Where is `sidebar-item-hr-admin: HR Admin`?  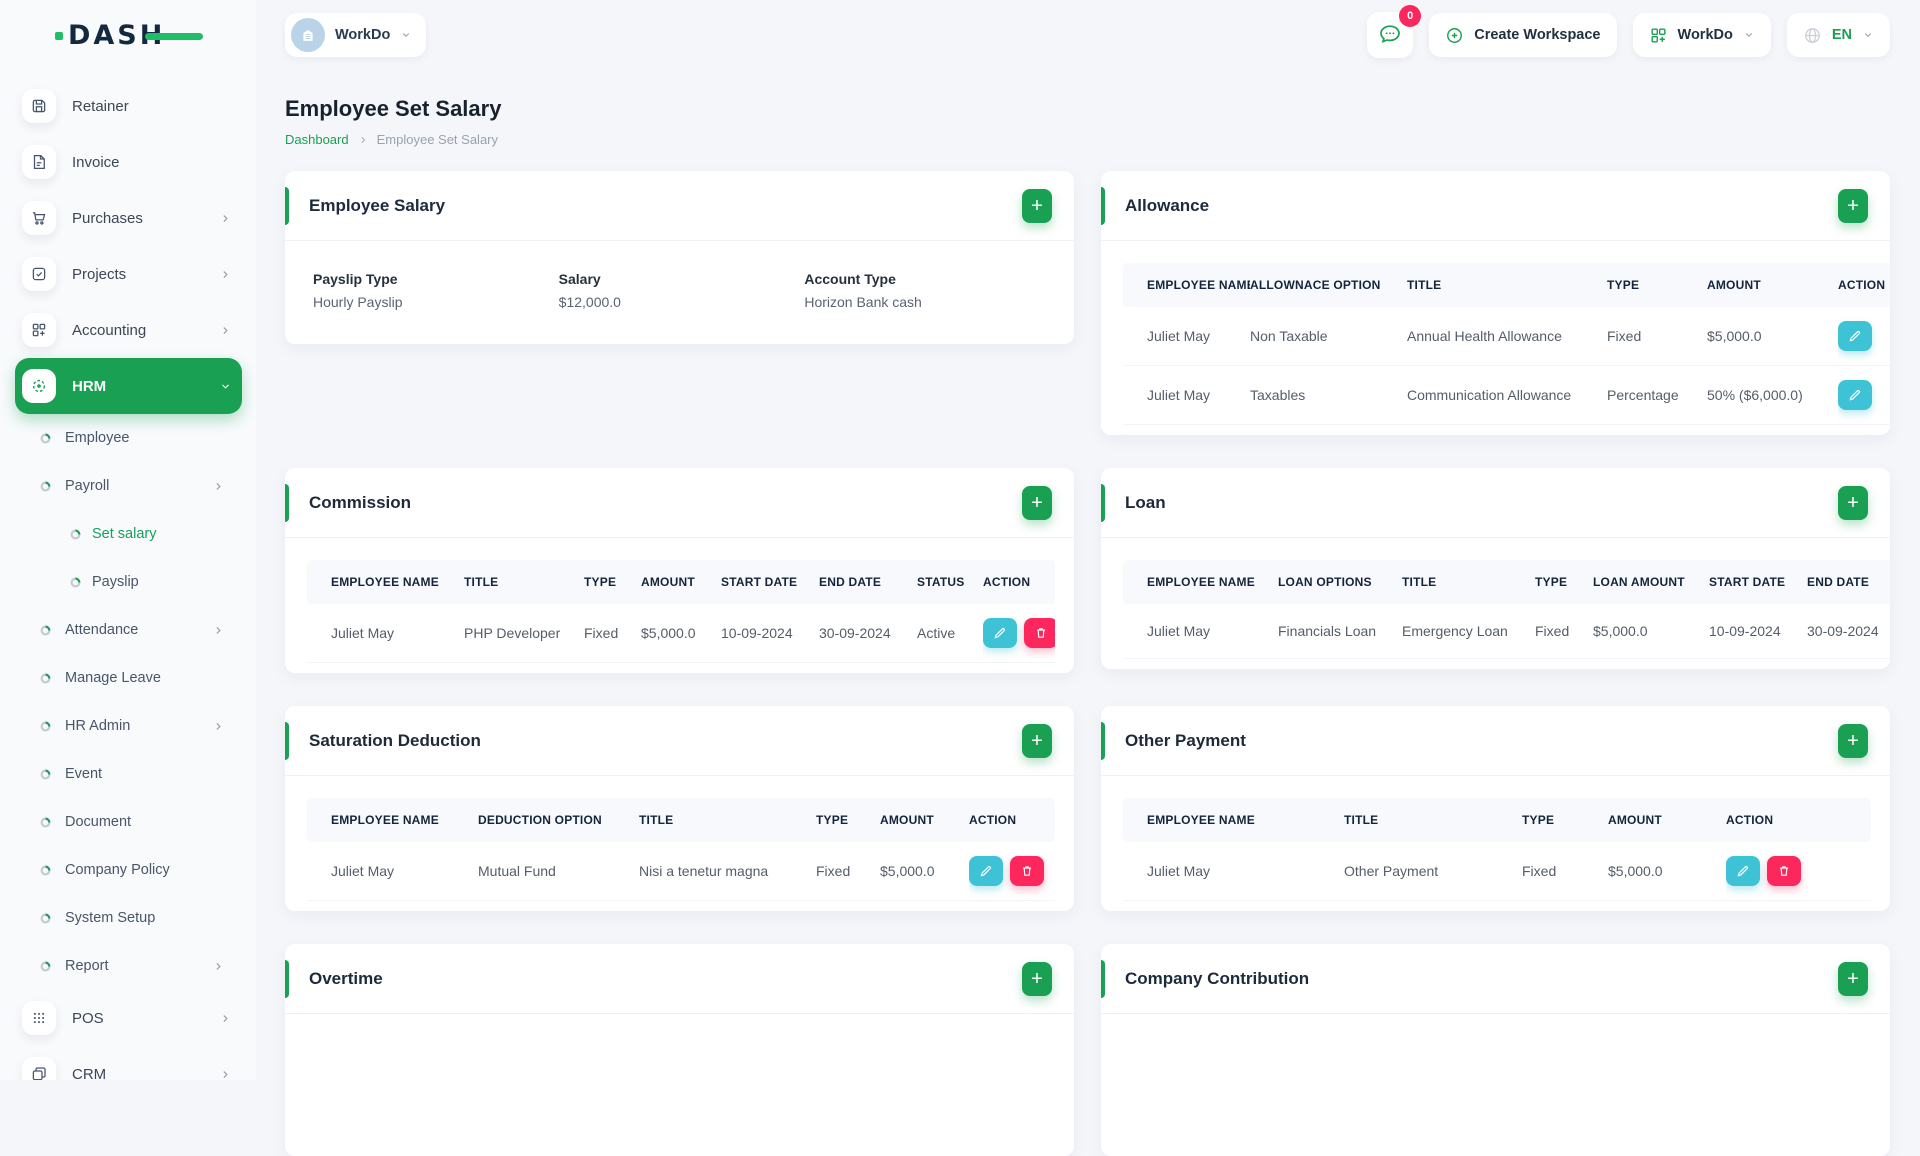
sidebar-item-hr-admin: HR Admin is located at coordinates (128, 726).